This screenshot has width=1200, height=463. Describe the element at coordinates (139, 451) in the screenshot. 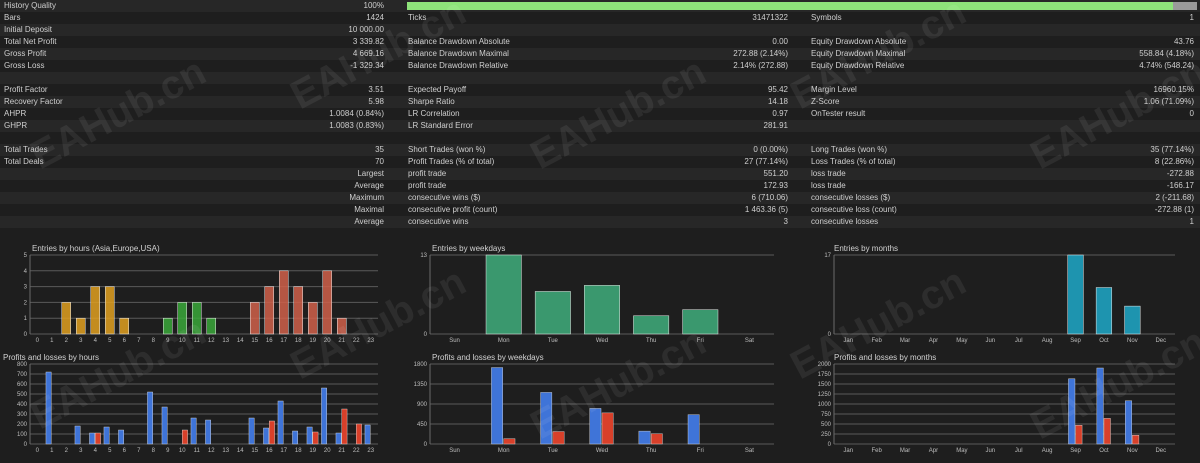

I see `x-tick-label: 7` at that location.